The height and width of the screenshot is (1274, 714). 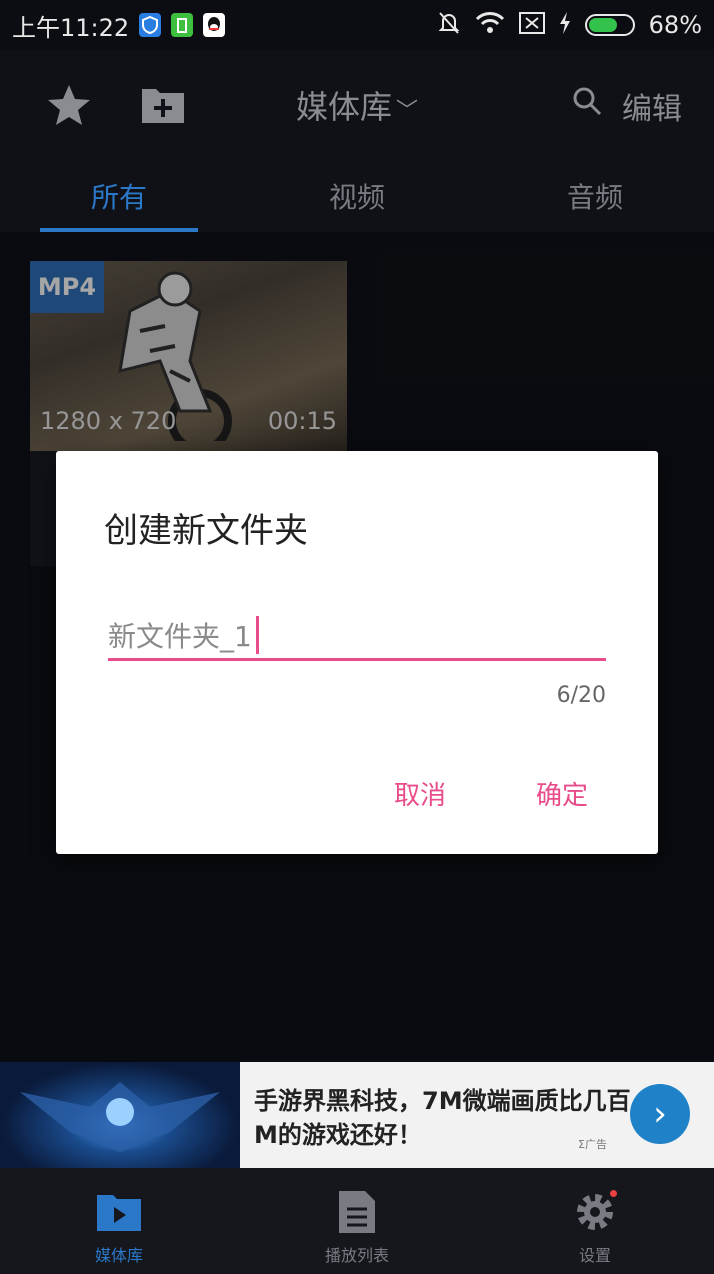 I want to click on tab-bar: 所有 视频 音频, so click(x=357, y=196).